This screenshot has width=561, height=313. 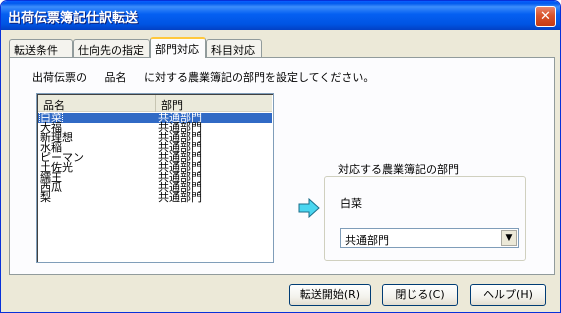 What do you see at coordinates (509, 238) in the screenshot?
I see `chevron-down-icon: ▼` at bounding box center [509, 238].